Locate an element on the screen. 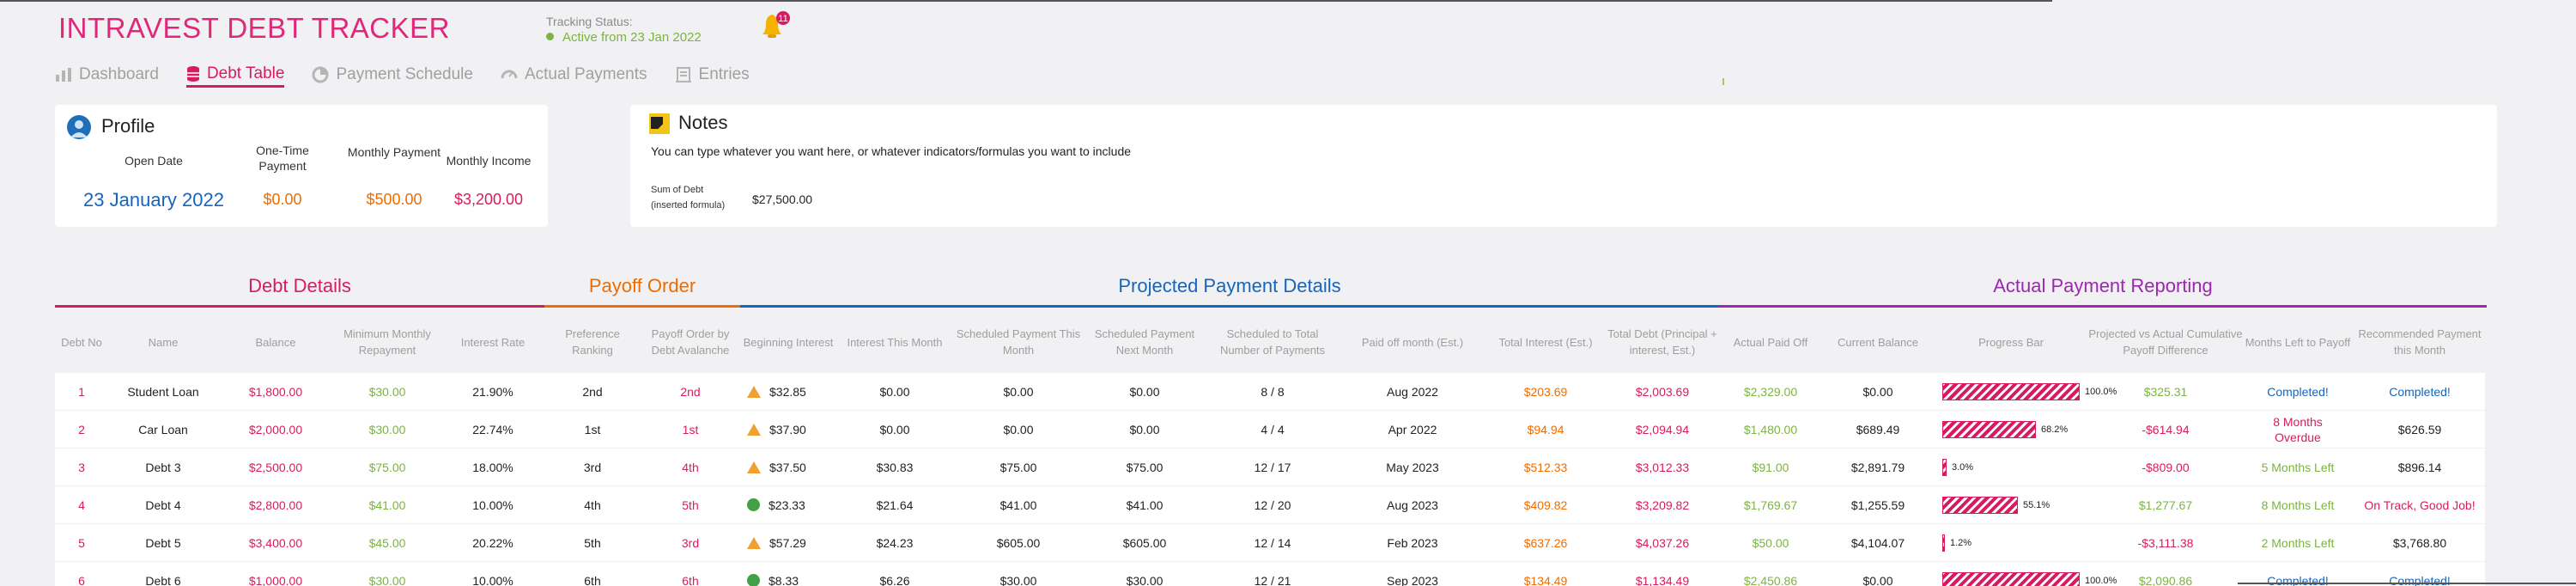 Image resolution: width=2576 pixels, height=586 pixels. cell-recommended: $896.14 is located at coordinates (2420, 467).